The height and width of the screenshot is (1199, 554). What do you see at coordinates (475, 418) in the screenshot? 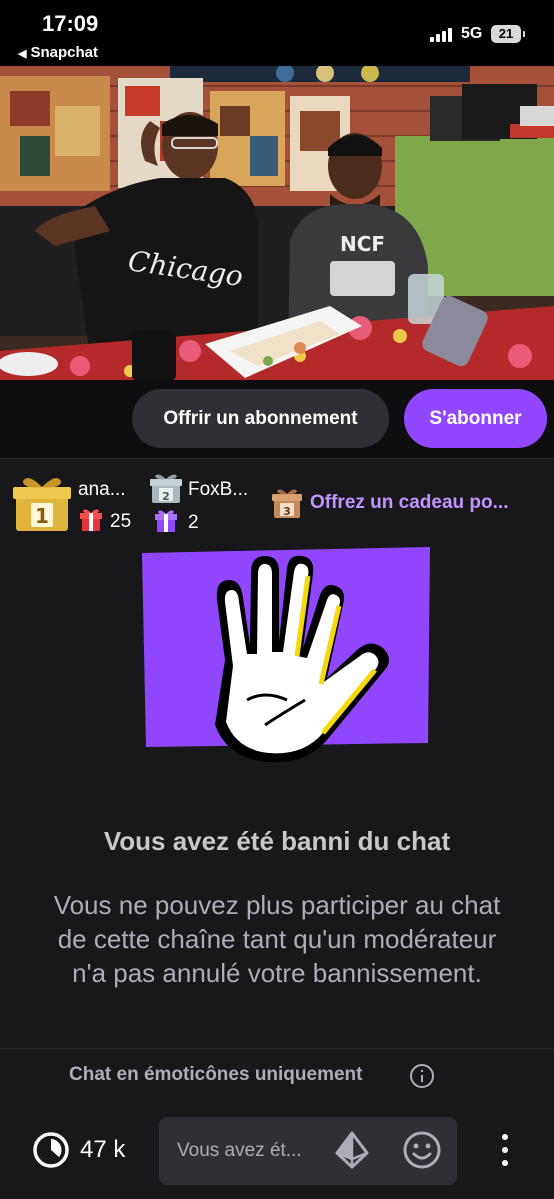
I see `subscribe-button: S'abonner` at bounding box center [475, 418].